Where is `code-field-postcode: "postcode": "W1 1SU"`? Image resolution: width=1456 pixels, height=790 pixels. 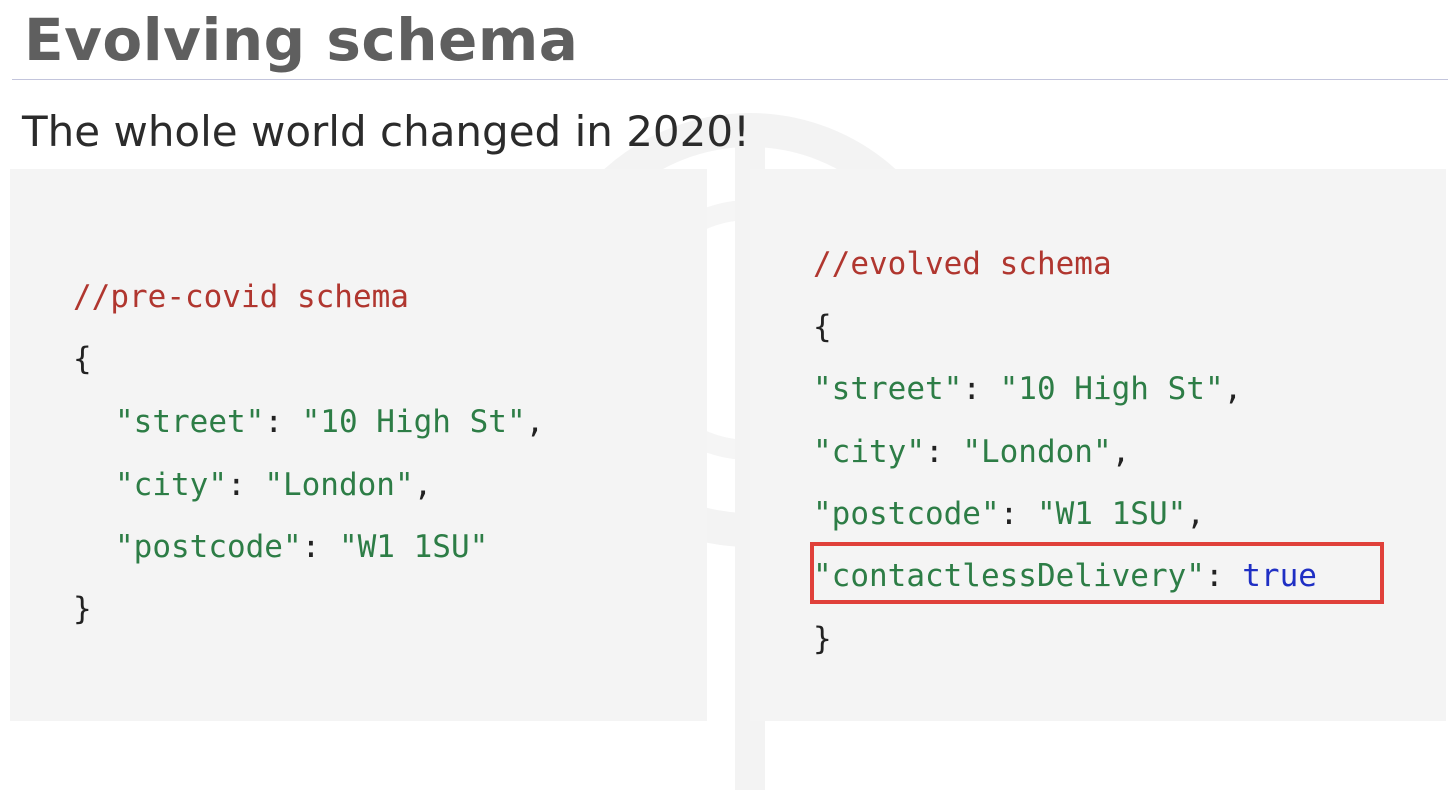
code-field-postcode: "postcode": "W1 1SU" is located at coordinates (301, 547).